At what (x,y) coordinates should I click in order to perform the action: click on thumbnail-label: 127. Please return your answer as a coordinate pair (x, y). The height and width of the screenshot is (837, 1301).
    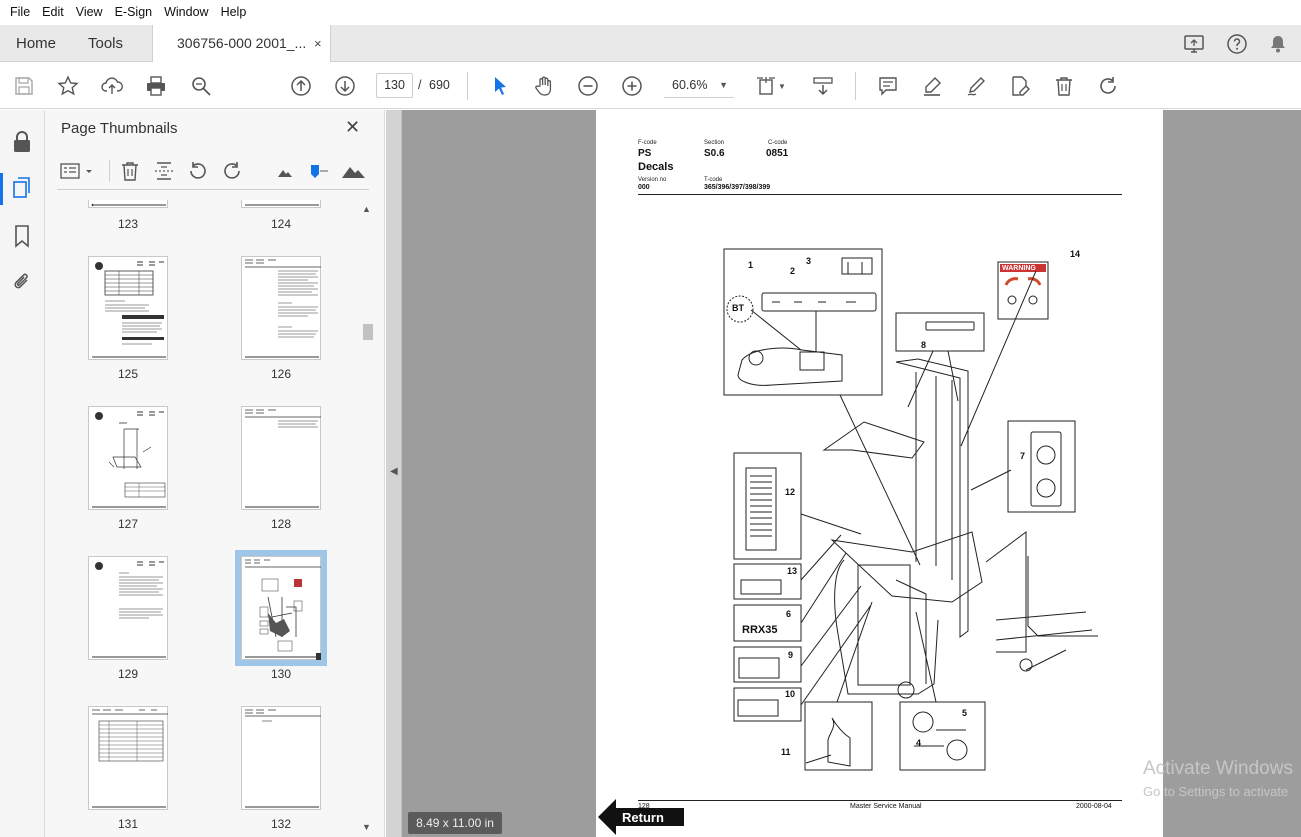
    Looking at the image, I should click on (128, 524).